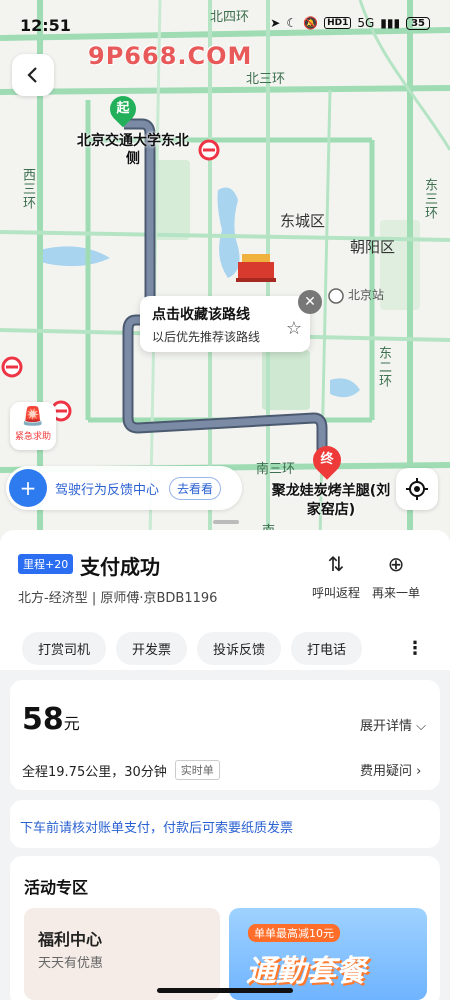  What do you see at coordinates (157, 828) in the screenshot?
I see `invoice-notice: 下车前请核对账单支付，付款后可索要纸质发票` at bounding box center [157, 828].